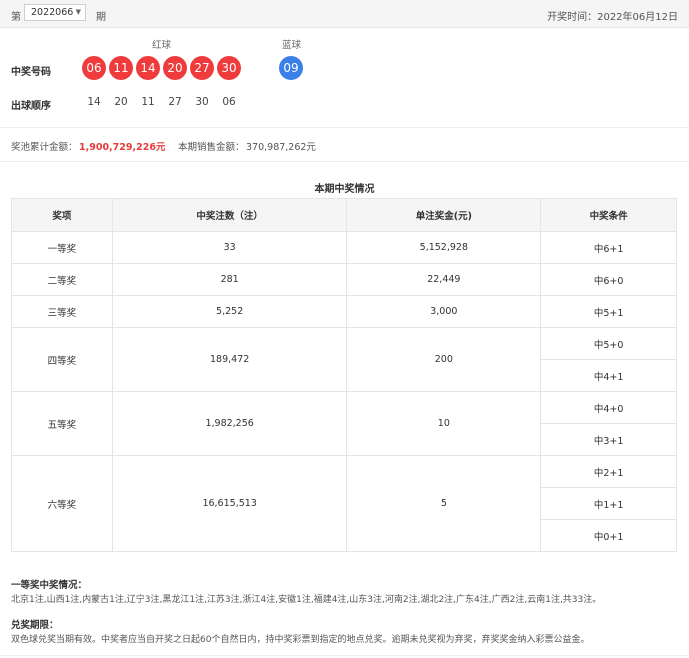 The image size is (689, 658). Describe the element at coordinates (148, 68) in the screenshot. I see `red-ball: 14` at that location.